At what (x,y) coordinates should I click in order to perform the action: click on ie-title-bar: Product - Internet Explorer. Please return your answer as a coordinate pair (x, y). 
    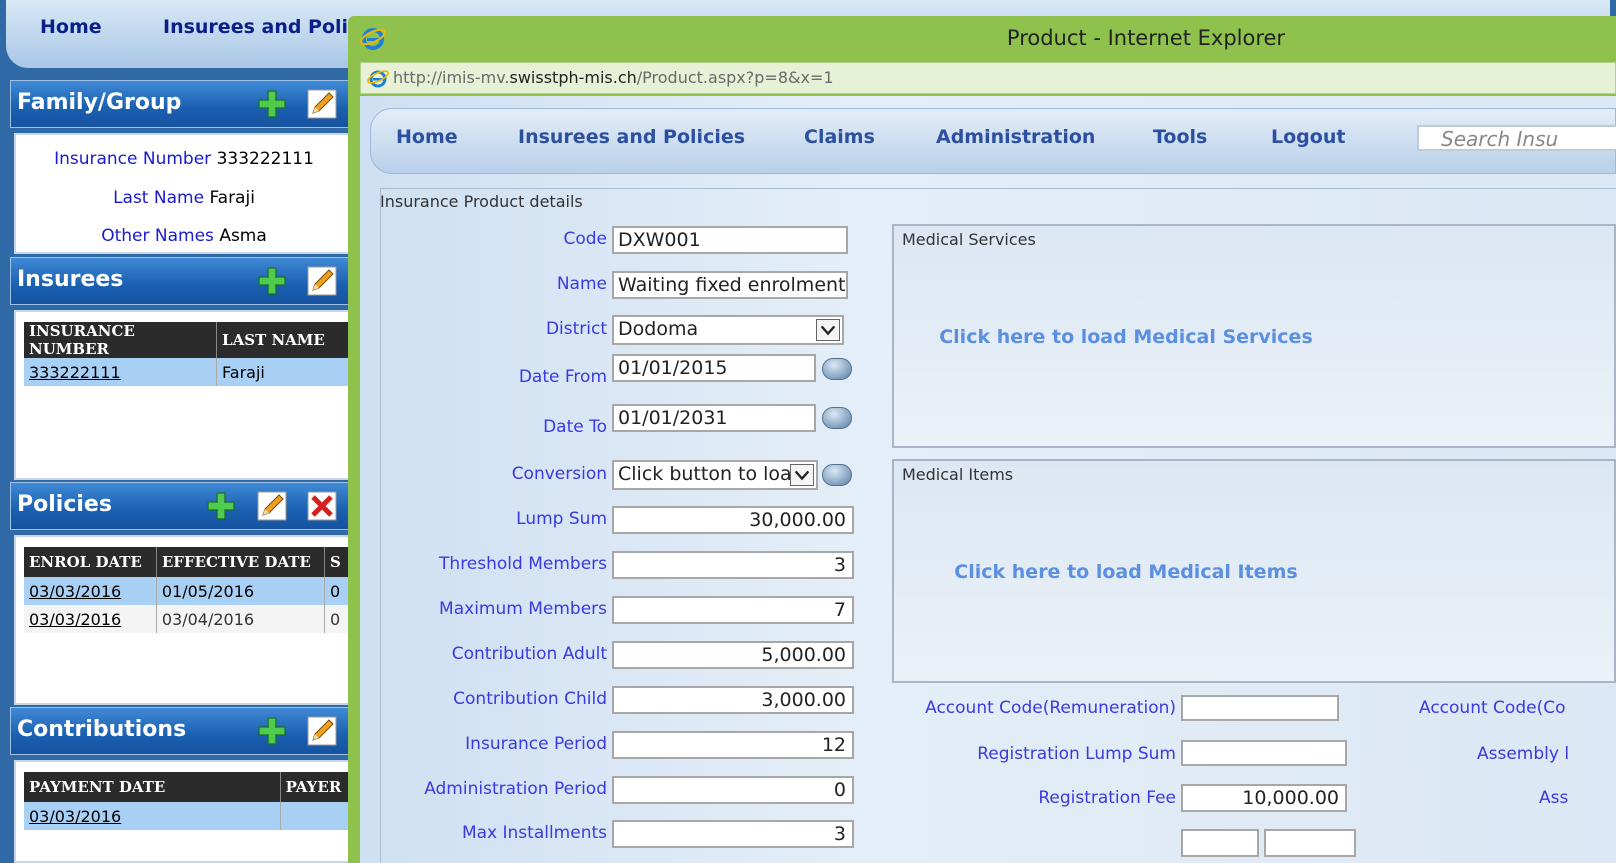
    Looking at the image, I should click on (982, 38).